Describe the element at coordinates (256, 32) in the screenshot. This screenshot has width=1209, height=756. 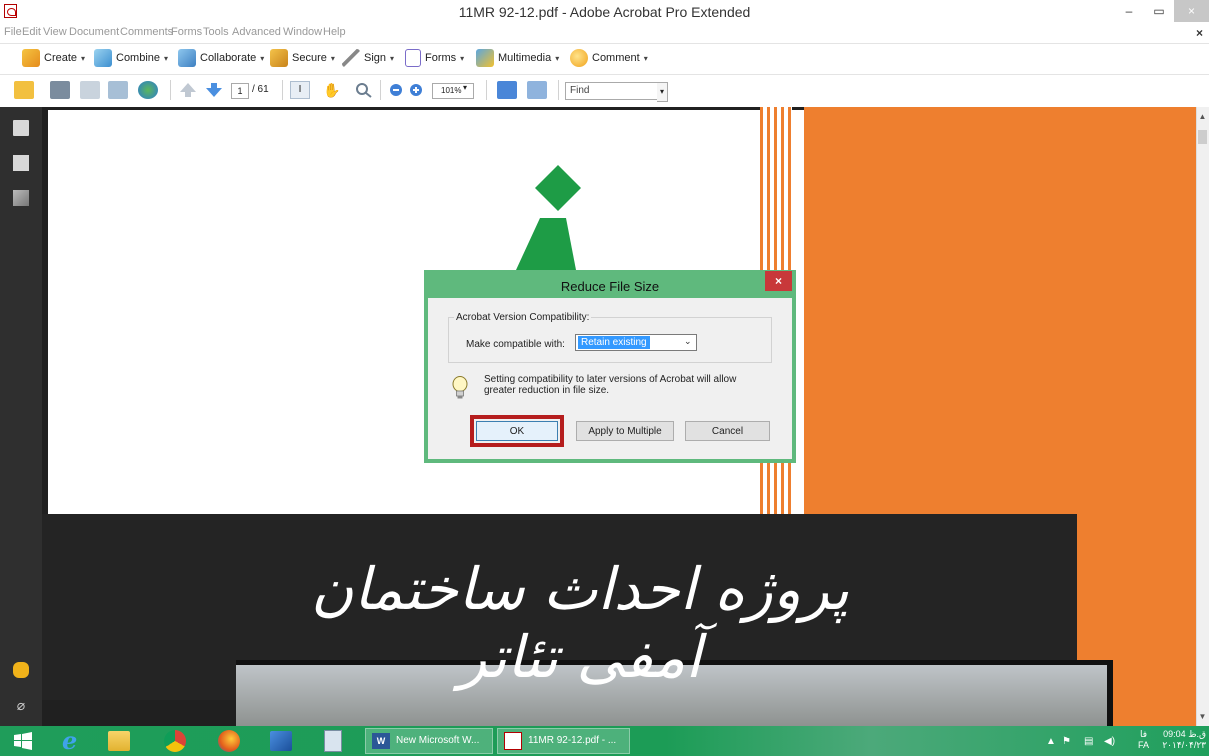
I see `menu-advanced: Advanced` at that location.